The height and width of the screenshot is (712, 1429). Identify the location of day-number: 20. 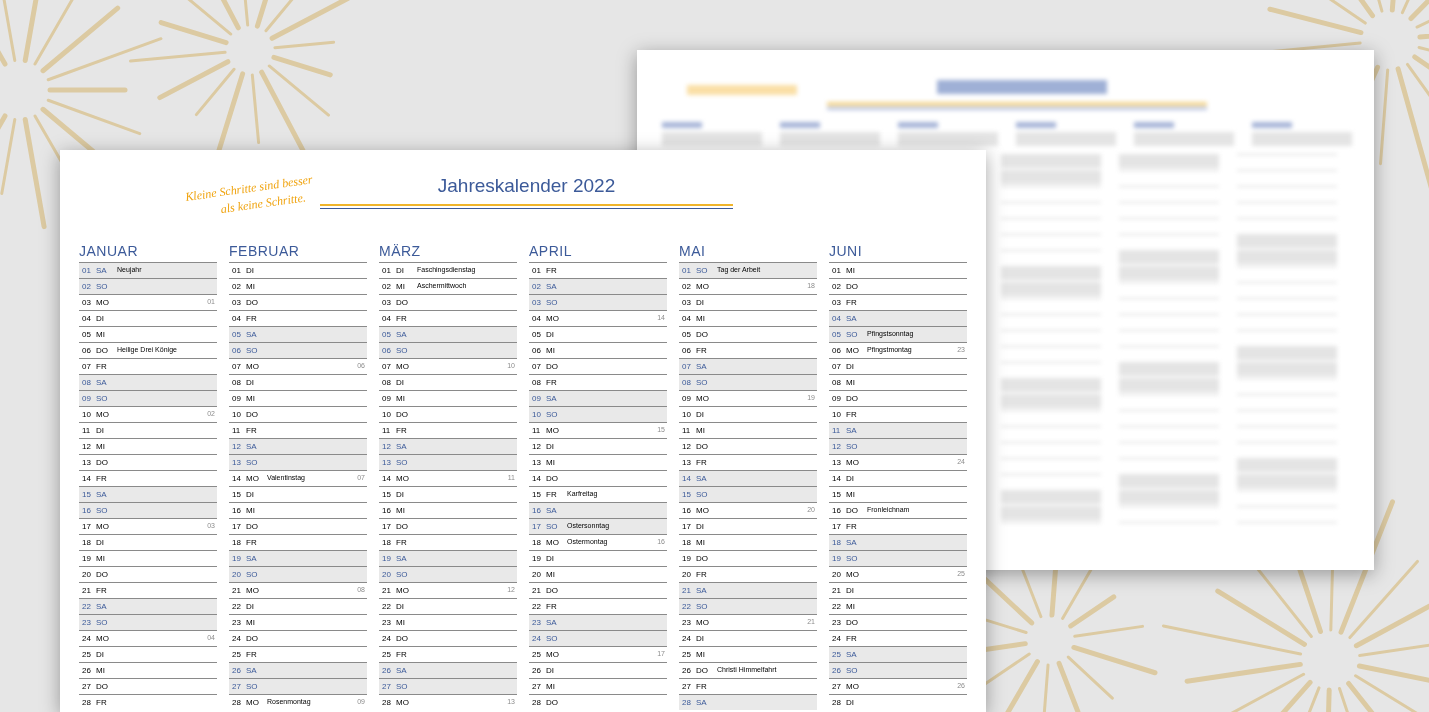
(687, 574).